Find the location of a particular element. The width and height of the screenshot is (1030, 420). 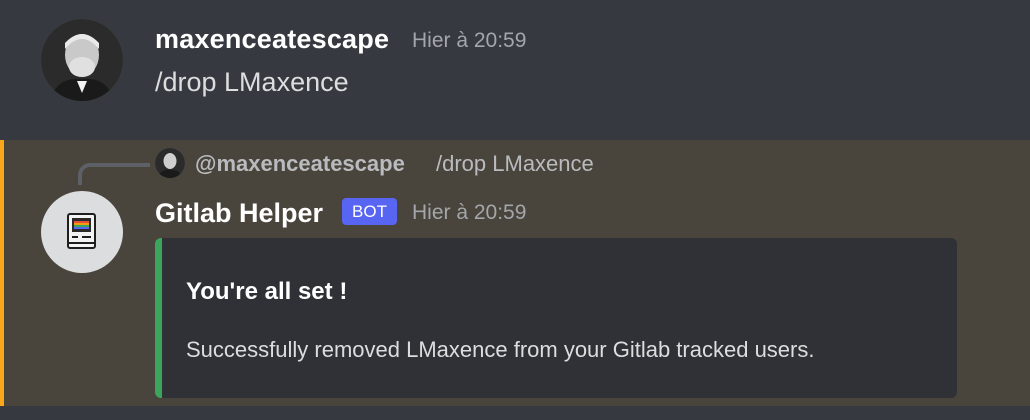

message-content: /drop LMaxence is located at coordinates (252, 82).